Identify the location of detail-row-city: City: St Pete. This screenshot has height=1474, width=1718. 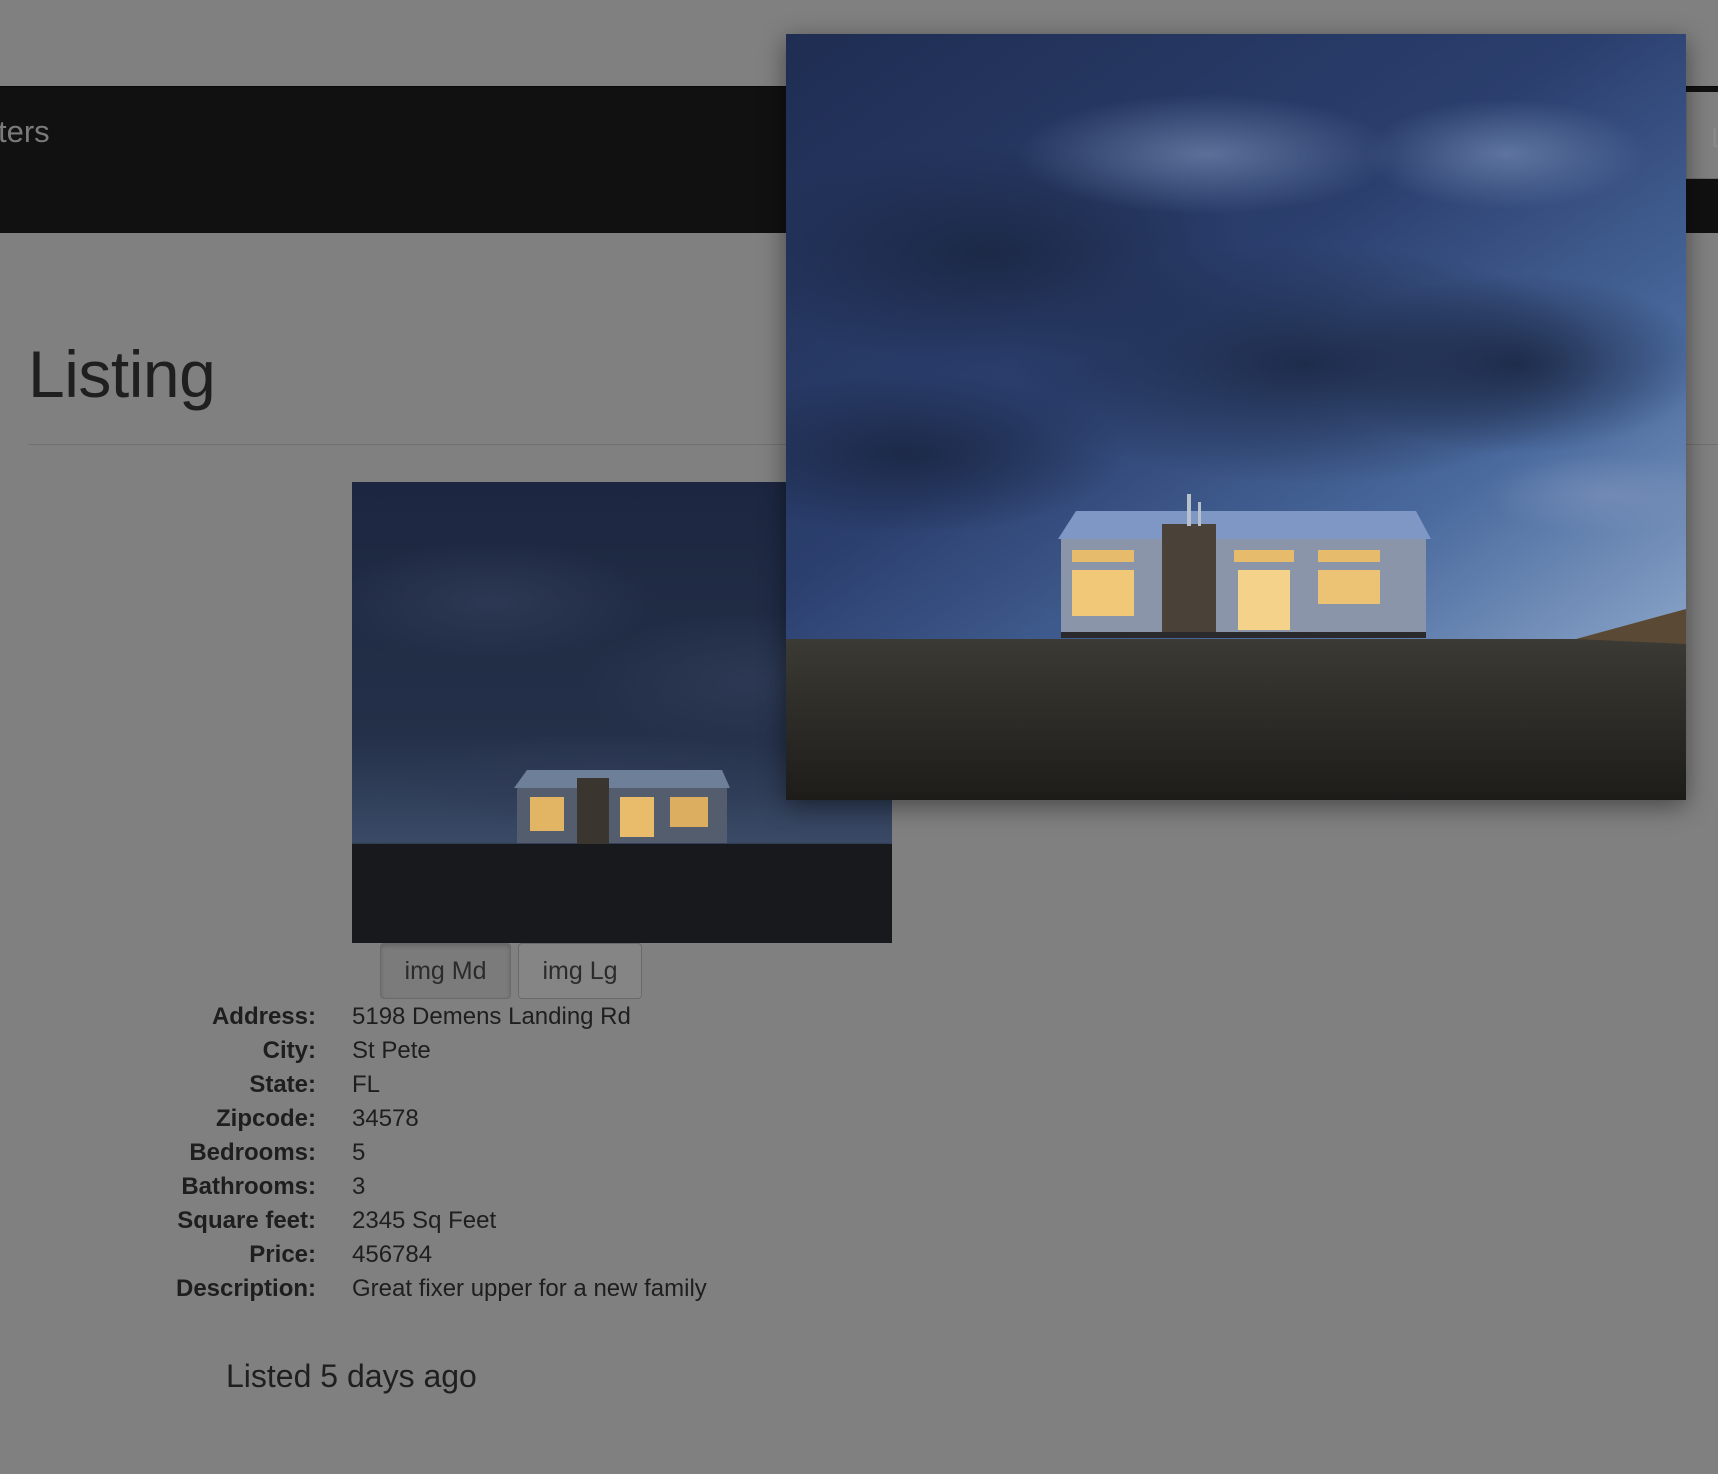
(450, 1052).